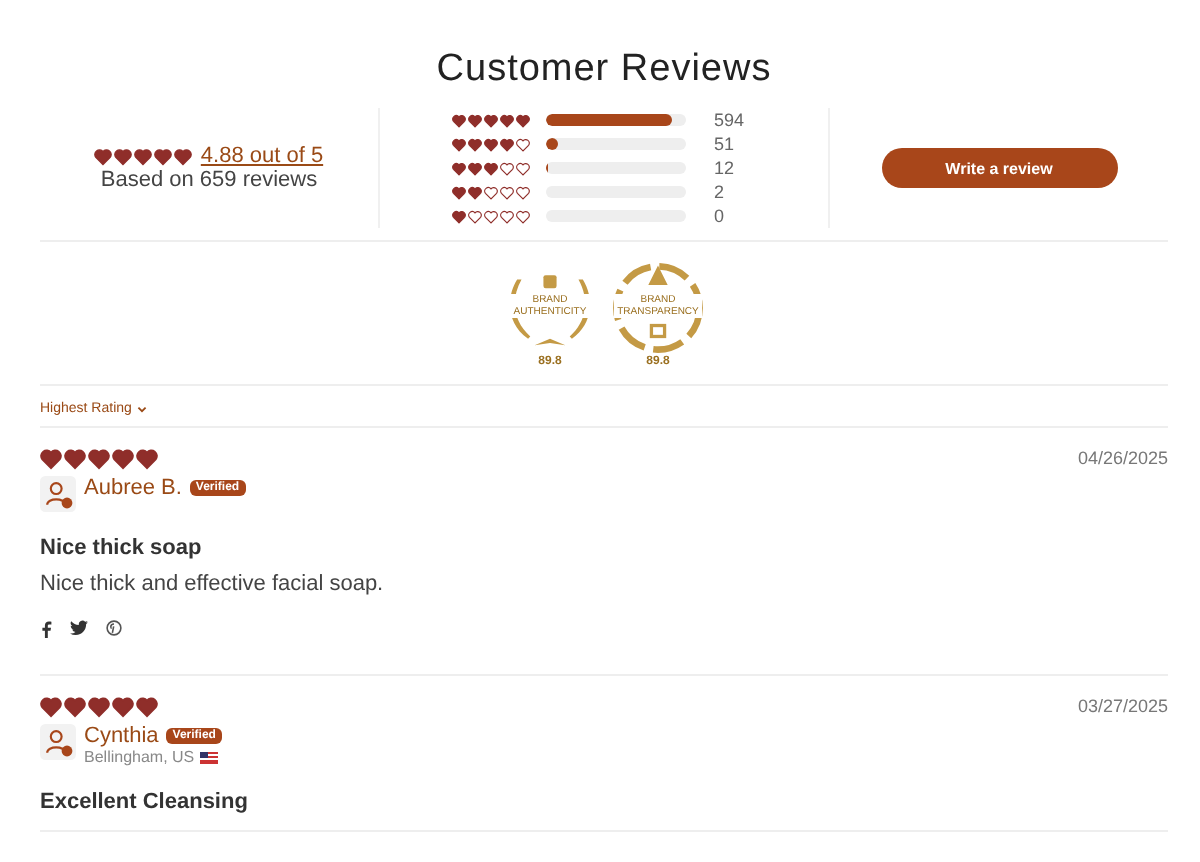  Describe the element at coordinates (122, 548) in the screenshot. I see `review-title: Nice thick soap` at that location.